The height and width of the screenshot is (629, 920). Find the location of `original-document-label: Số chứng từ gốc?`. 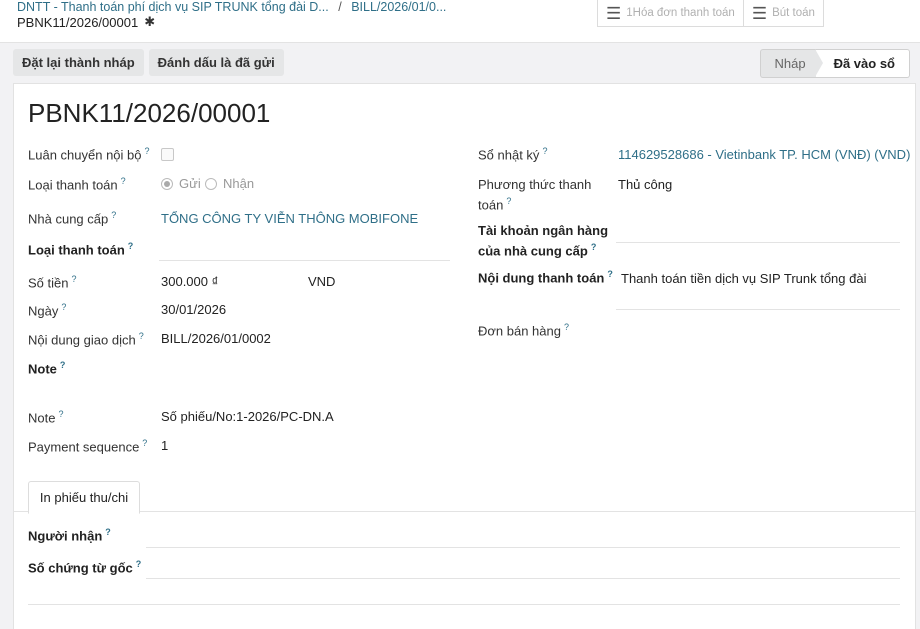

original-document-label: Số chứng từ gốc? is located at coordinates (85, 567).